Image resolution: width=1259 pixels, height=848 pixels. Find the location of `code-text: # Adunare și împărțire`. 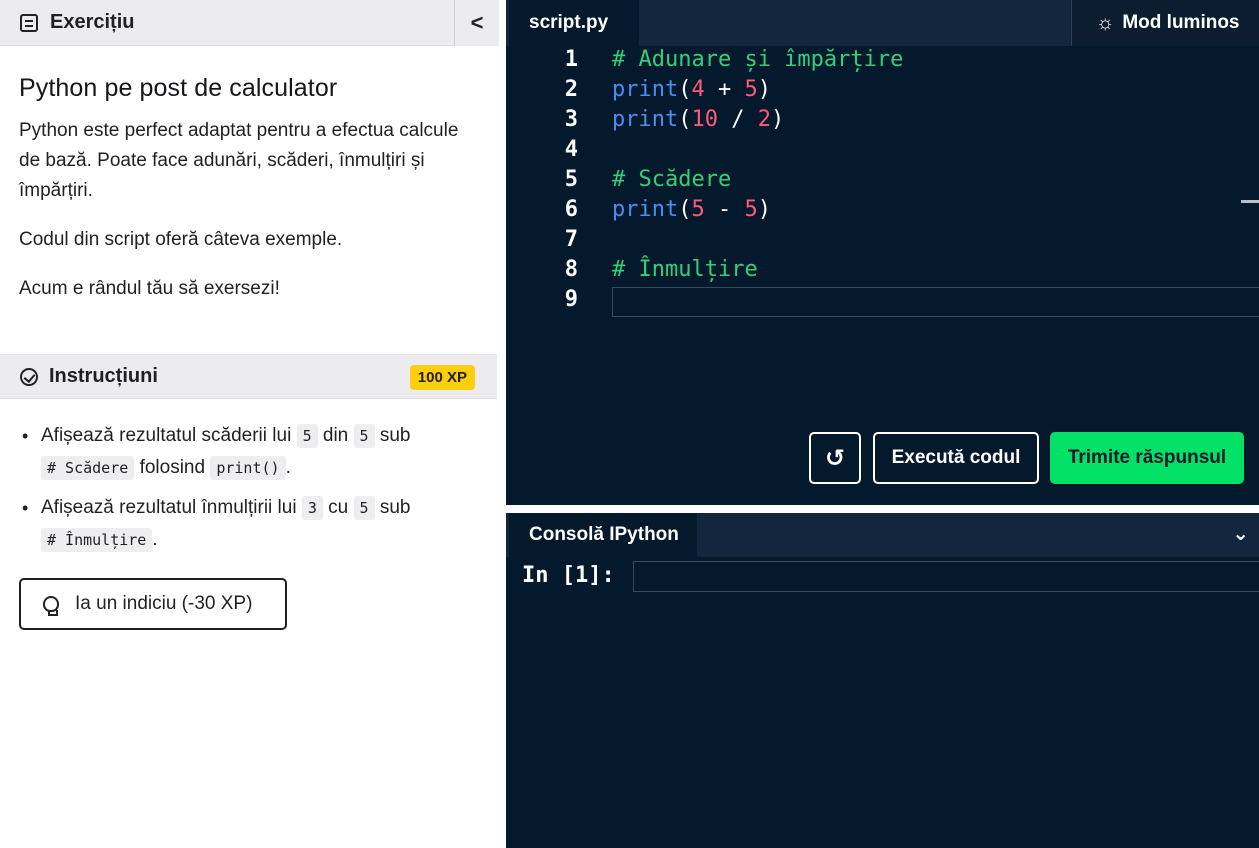

code-text: # Adunare și împărțire is located at coordinates (757, 59).